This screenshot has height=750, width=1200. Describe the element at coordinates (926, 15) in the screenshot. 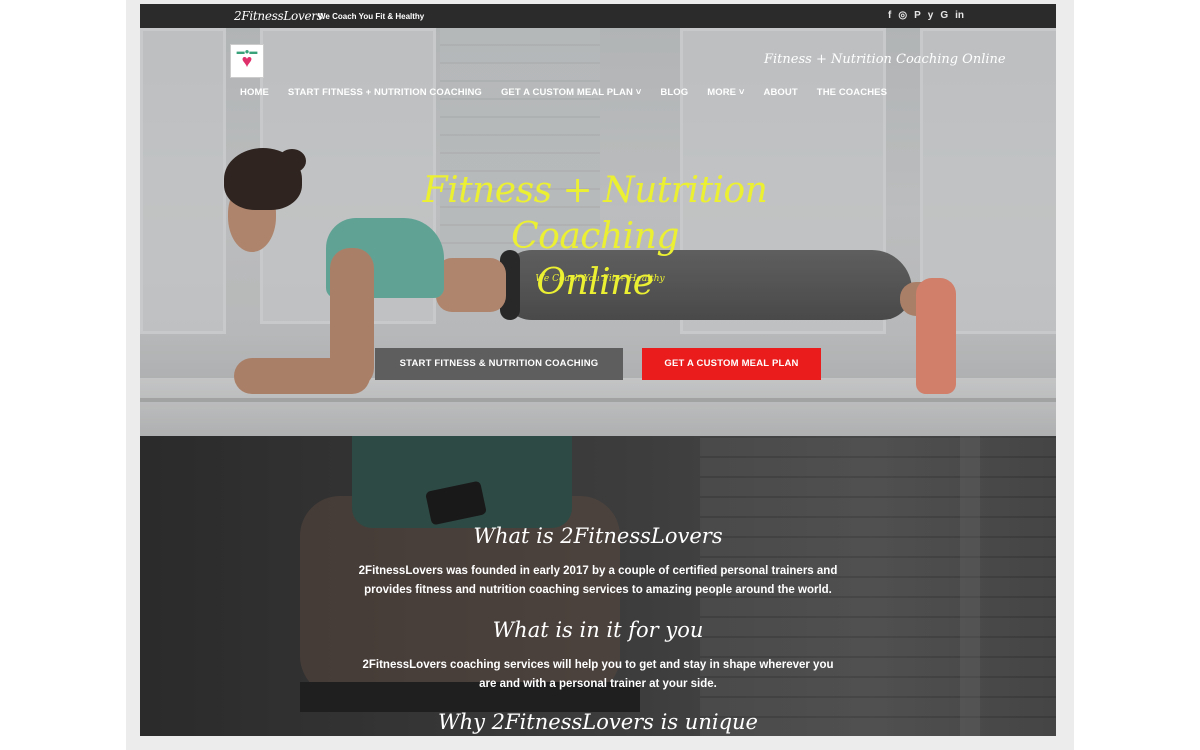

I see `social-links: f ◎ P y G in` at that location.